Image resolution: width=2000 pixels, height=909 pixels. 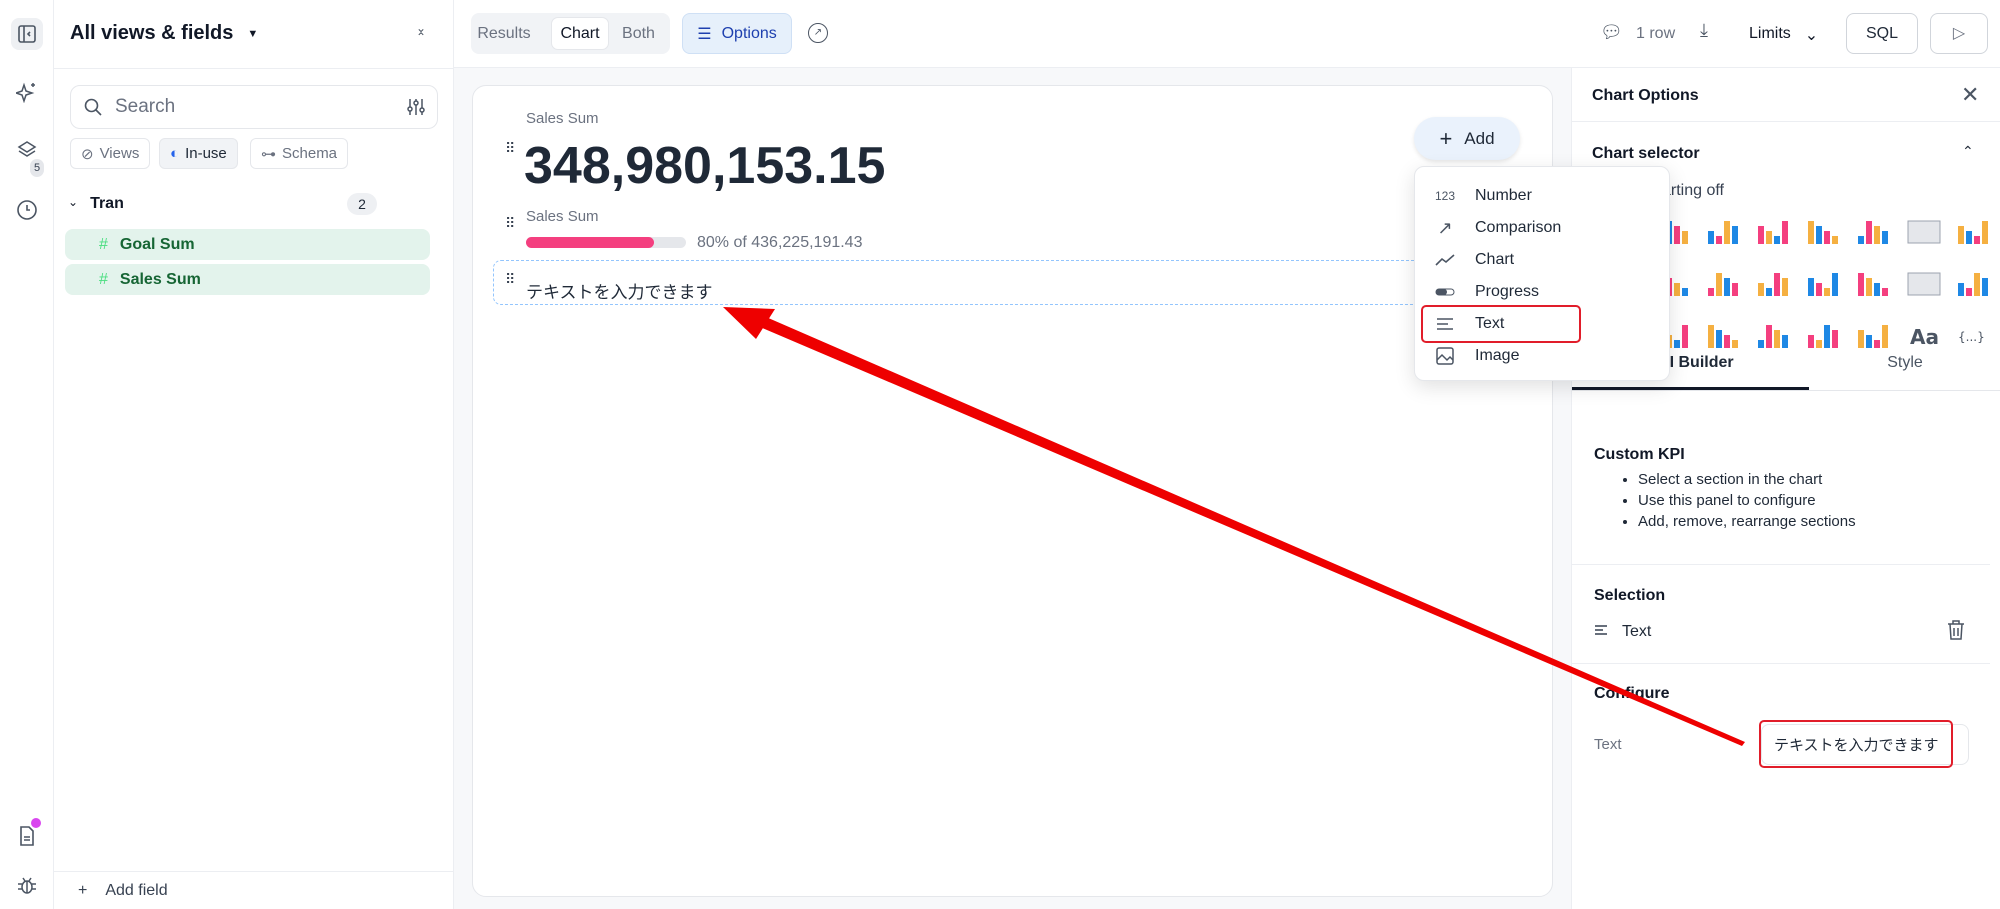 What do you see at coordinates (93, 107) in the screenshot?
I see `search-icon` at bounding box center [93, 107].